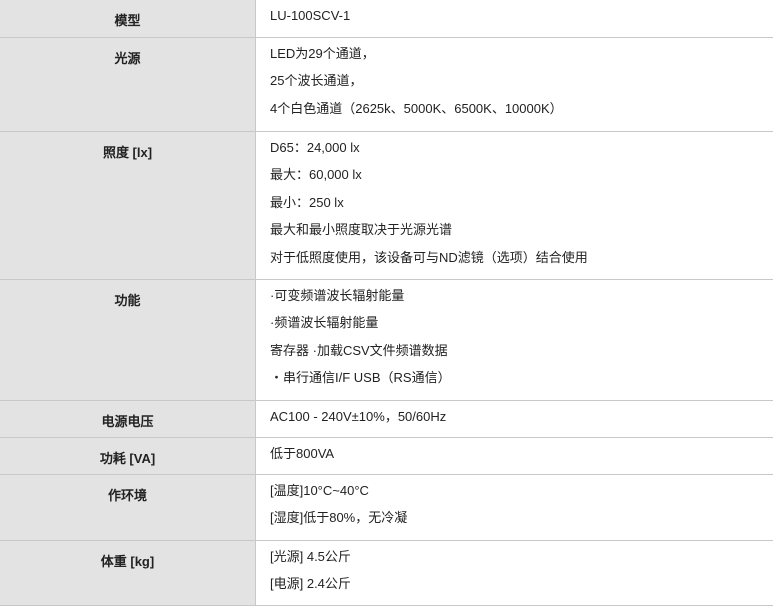 The height and width of the screenshot is (606, 773). What do you see at coordinates (315, 147) in the screenshot?
I see `value-line: D65：24,000 lx` at bounding box center [315, 147].